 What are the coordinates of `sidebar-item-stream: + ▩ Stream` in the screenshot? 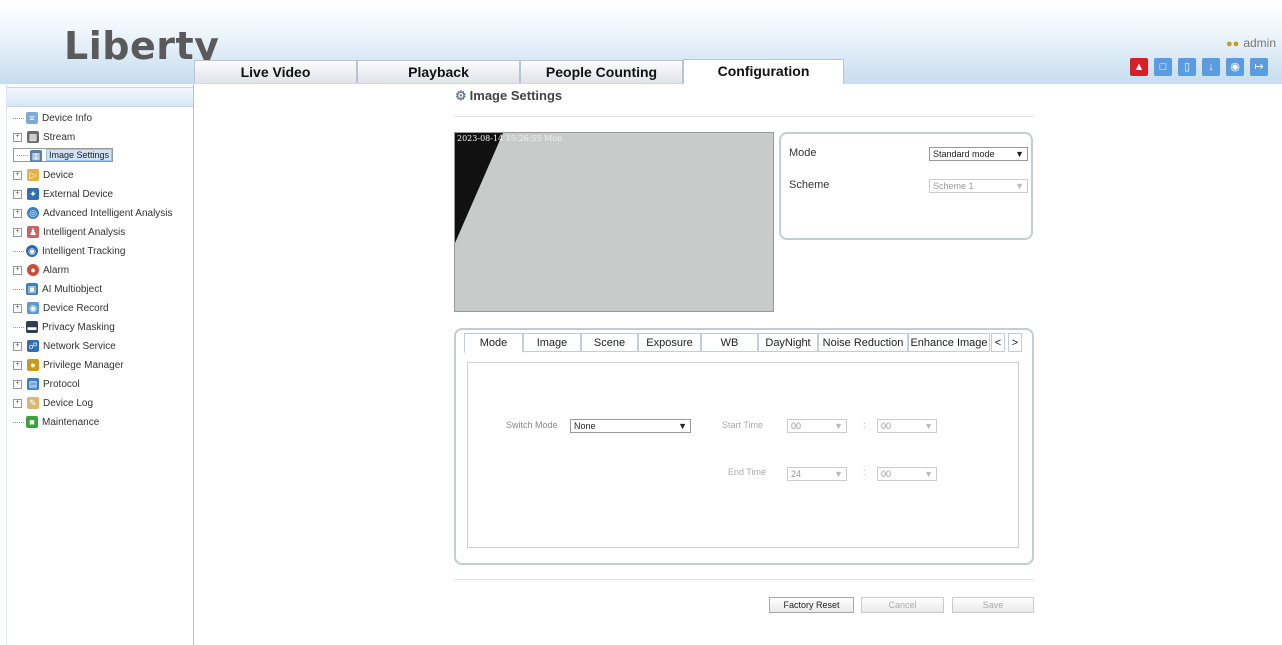 It's located at (44, 138).